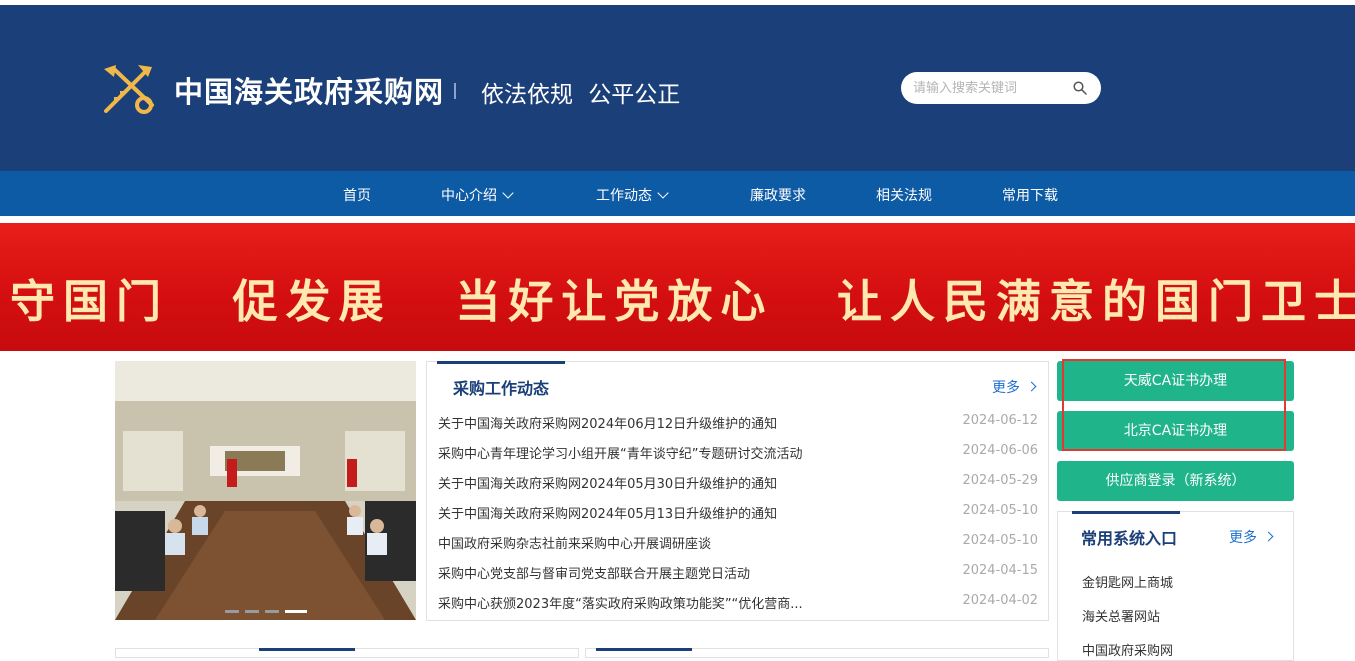 The height and width of the screenshot is (661, 1355). I want to click on nav-item-home: 首页, so click(357, 195).